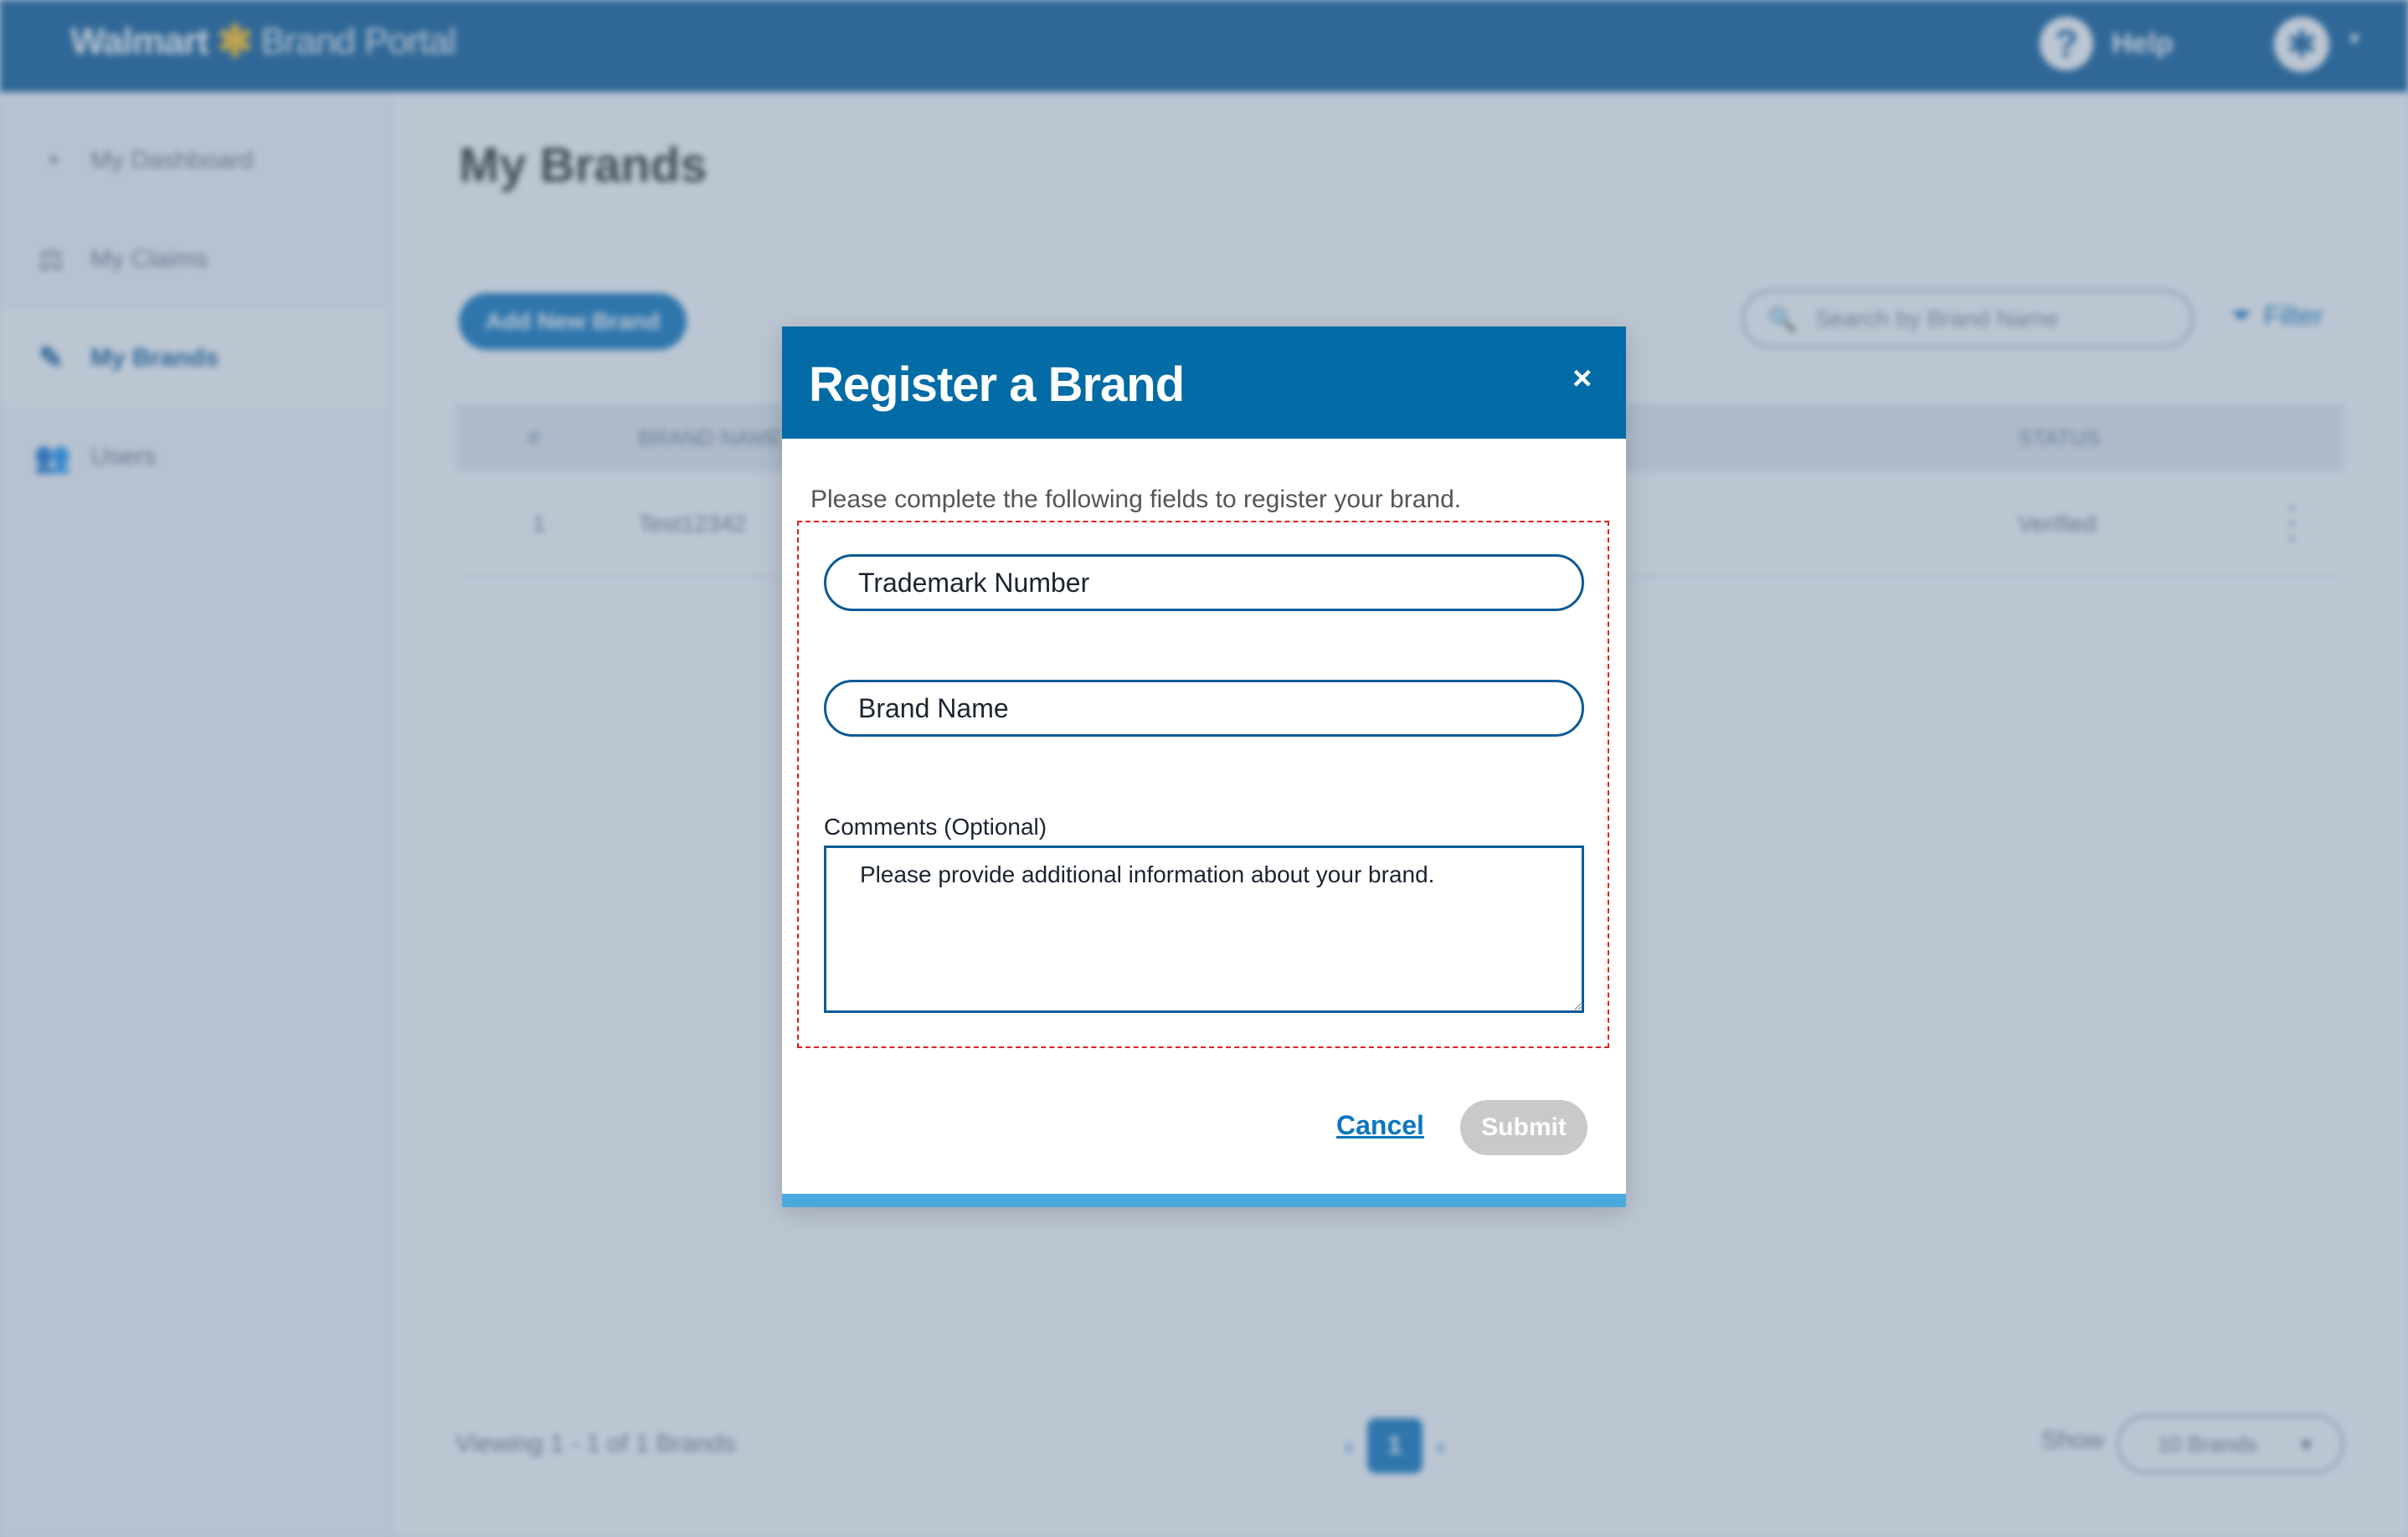  I want to click on modal-title: Register a Brand, so click(997, 384).